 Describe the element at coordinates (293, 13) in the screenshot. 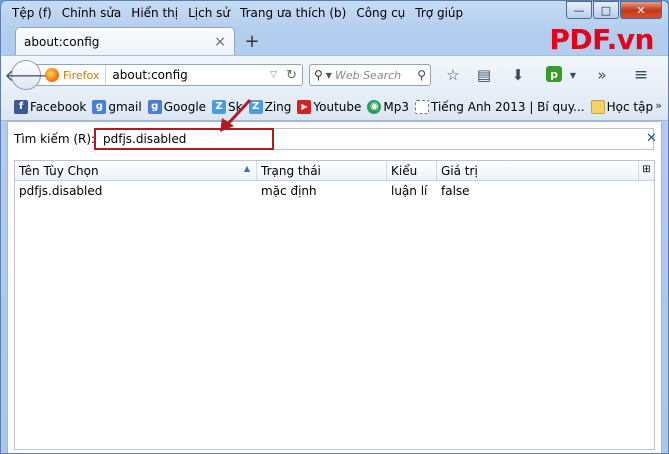

I see `menu-bookmarks: Trang ưa thích (b)` at that location.